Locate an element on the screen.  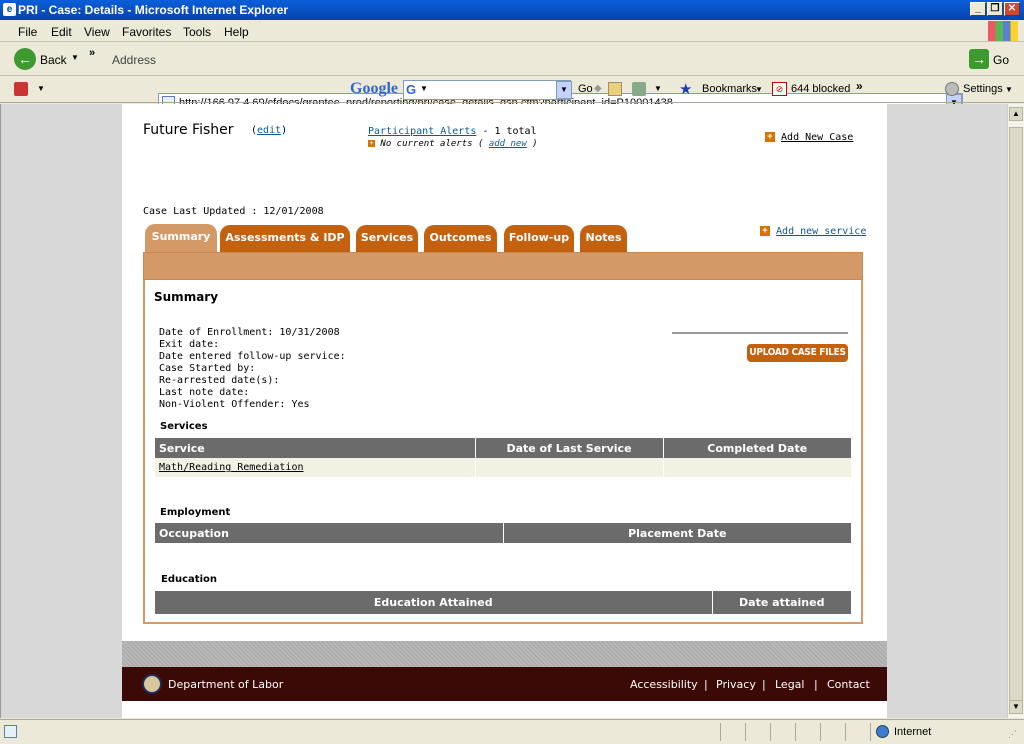
autofill-dropdown-icon: ▼ is located at coordinates (658, 88).